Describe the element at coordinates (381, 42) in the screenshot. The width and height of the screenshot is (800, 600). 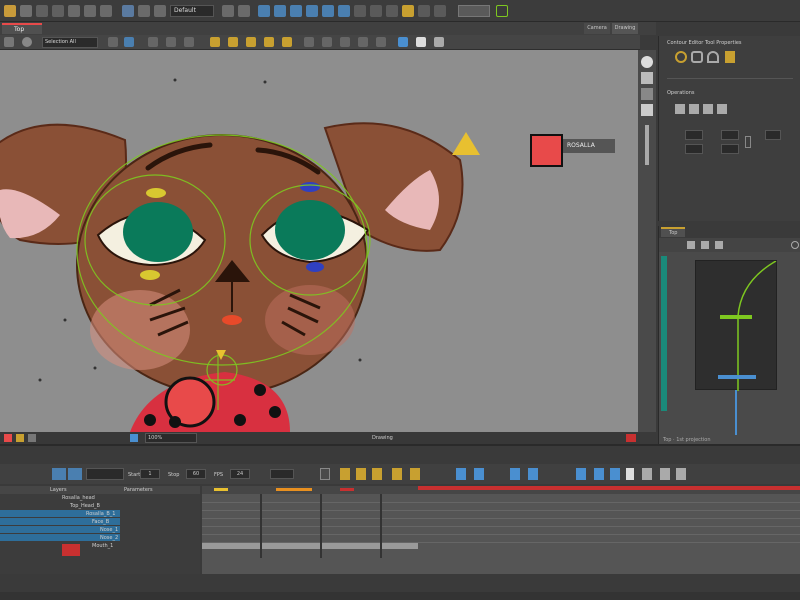
I see `distribute-icon` at that location.